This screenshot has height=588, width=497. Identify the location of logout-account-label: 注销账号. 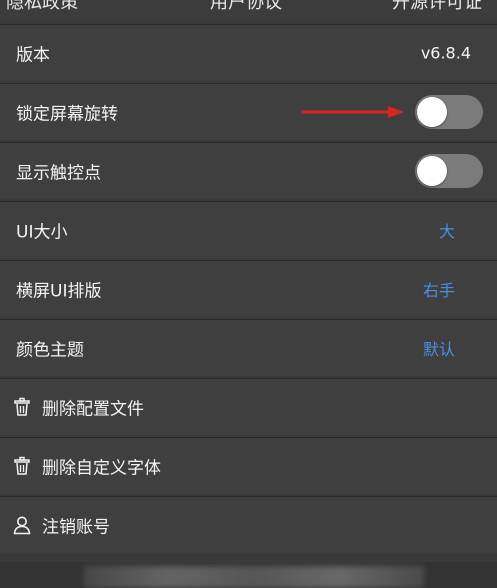
(76, 527).